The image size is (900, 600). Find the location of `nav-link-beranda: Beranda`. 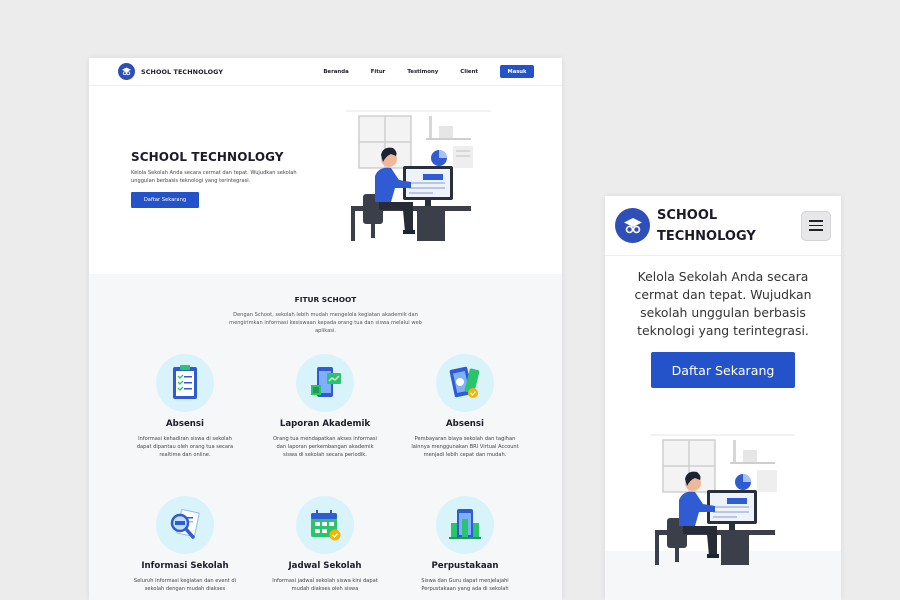

nav-link-beranda: Beranda is located at coordinates (335, 72).